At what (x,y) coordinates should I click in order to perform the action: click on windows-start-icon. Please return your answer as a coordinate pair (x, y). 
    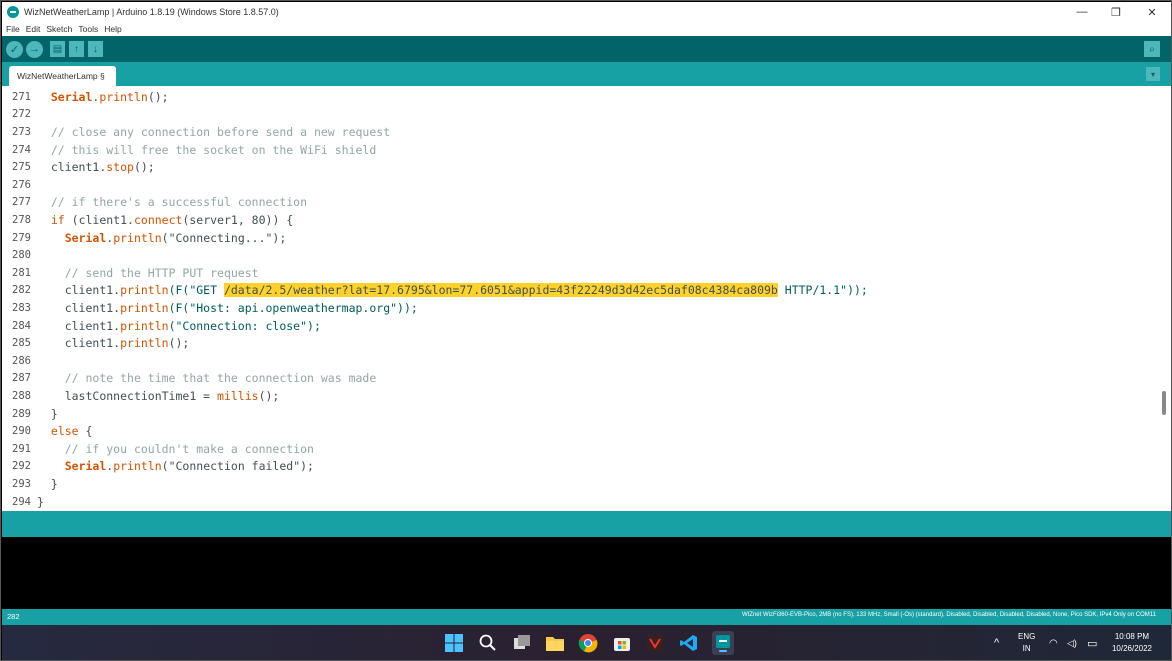
    Looking at the image, I should click on (454, 643).